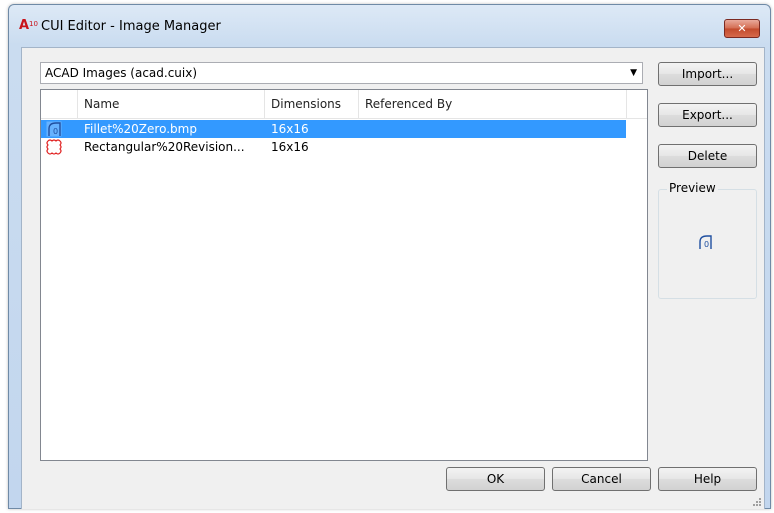 The width and height of the screenshot is (774, 513). I want to click on app-icon-letter: A, so click(24, 25).